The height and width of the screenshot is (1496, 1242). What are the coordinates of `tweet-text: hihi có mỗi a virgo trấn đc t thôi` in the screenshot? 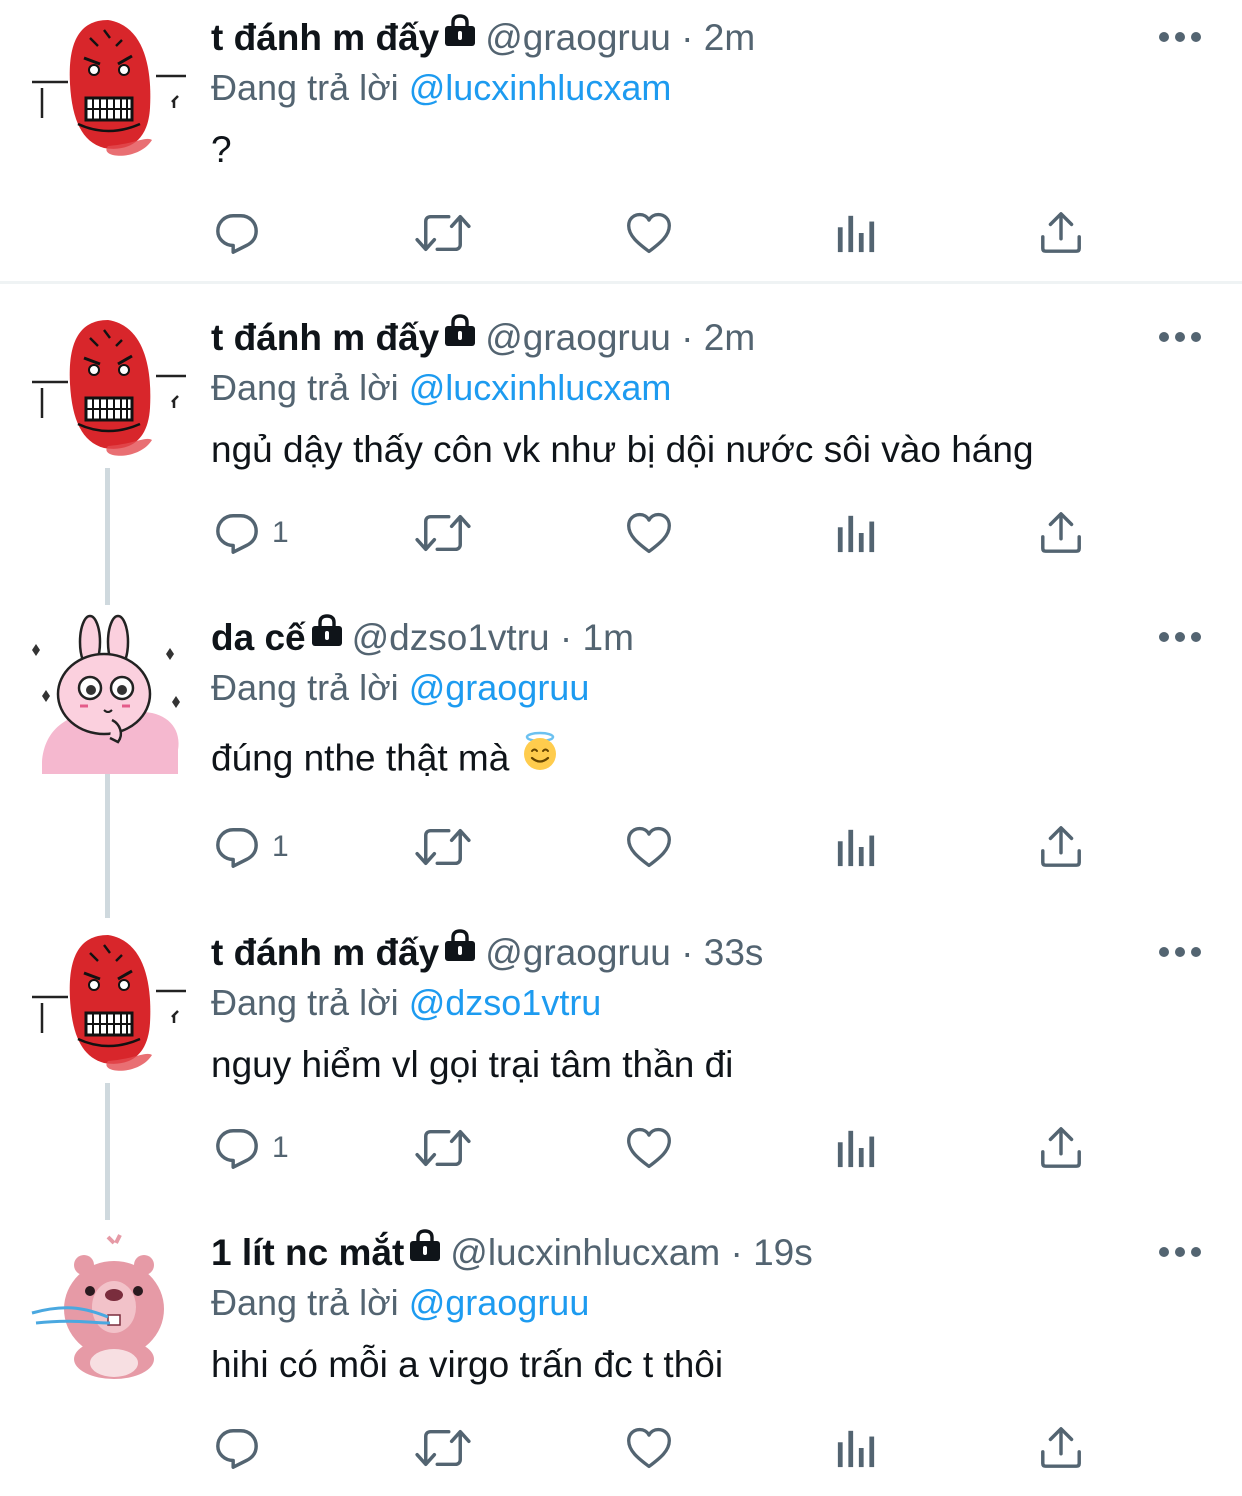 It's located at (467, 1364).